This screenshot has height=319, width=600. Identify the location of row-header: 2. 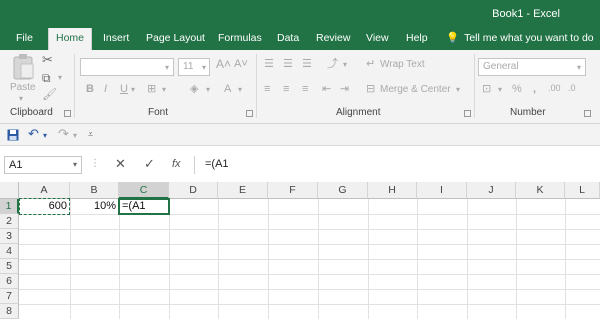
(9, 221).